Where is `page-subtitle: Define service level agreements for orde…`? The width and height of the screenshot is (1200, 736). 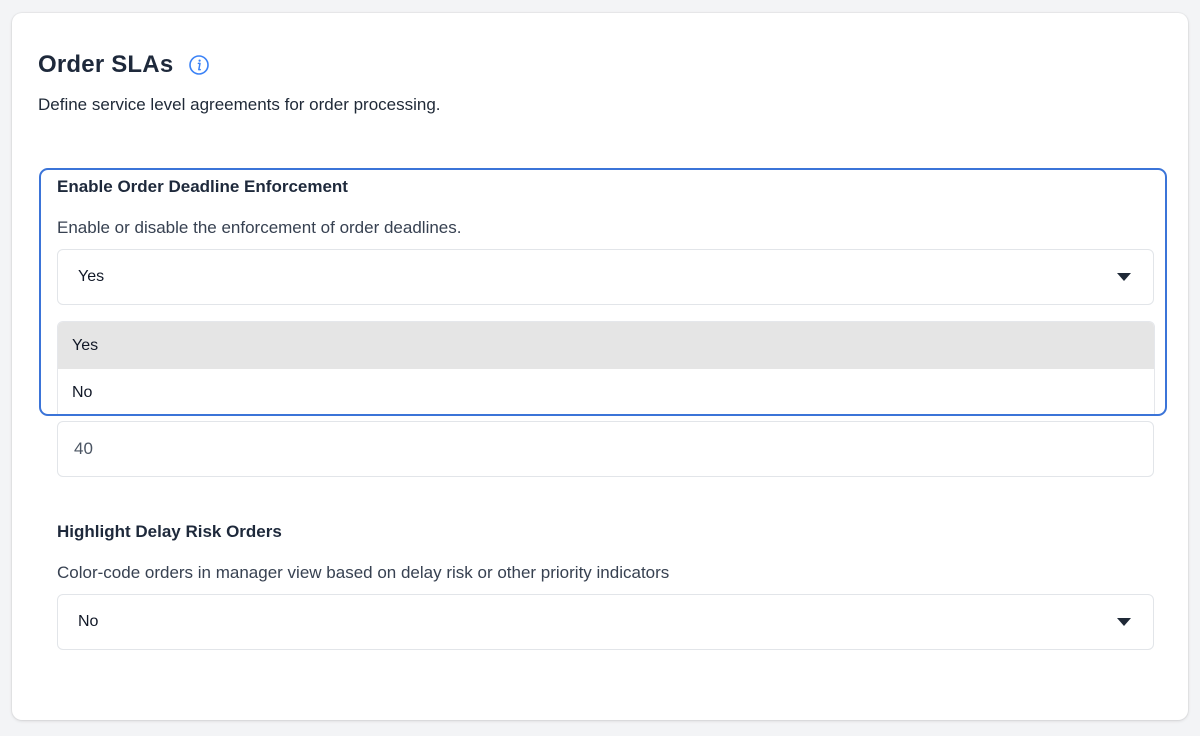 page-subtitle: Define service level agreements for orde… is located at coordinates (239, 104).